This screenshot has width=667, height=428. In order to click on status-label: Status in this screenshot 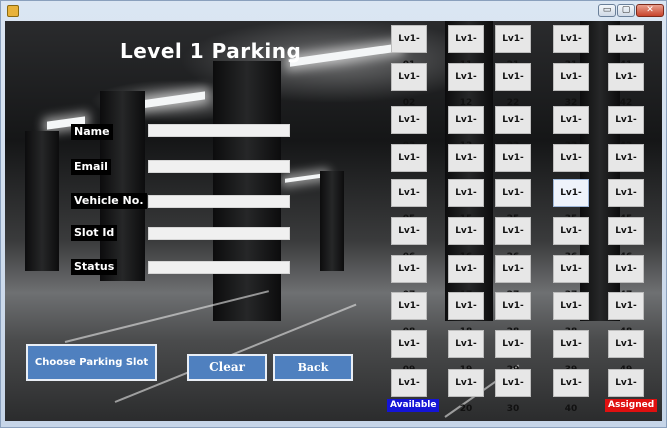, I will do `click(94, 267)`.